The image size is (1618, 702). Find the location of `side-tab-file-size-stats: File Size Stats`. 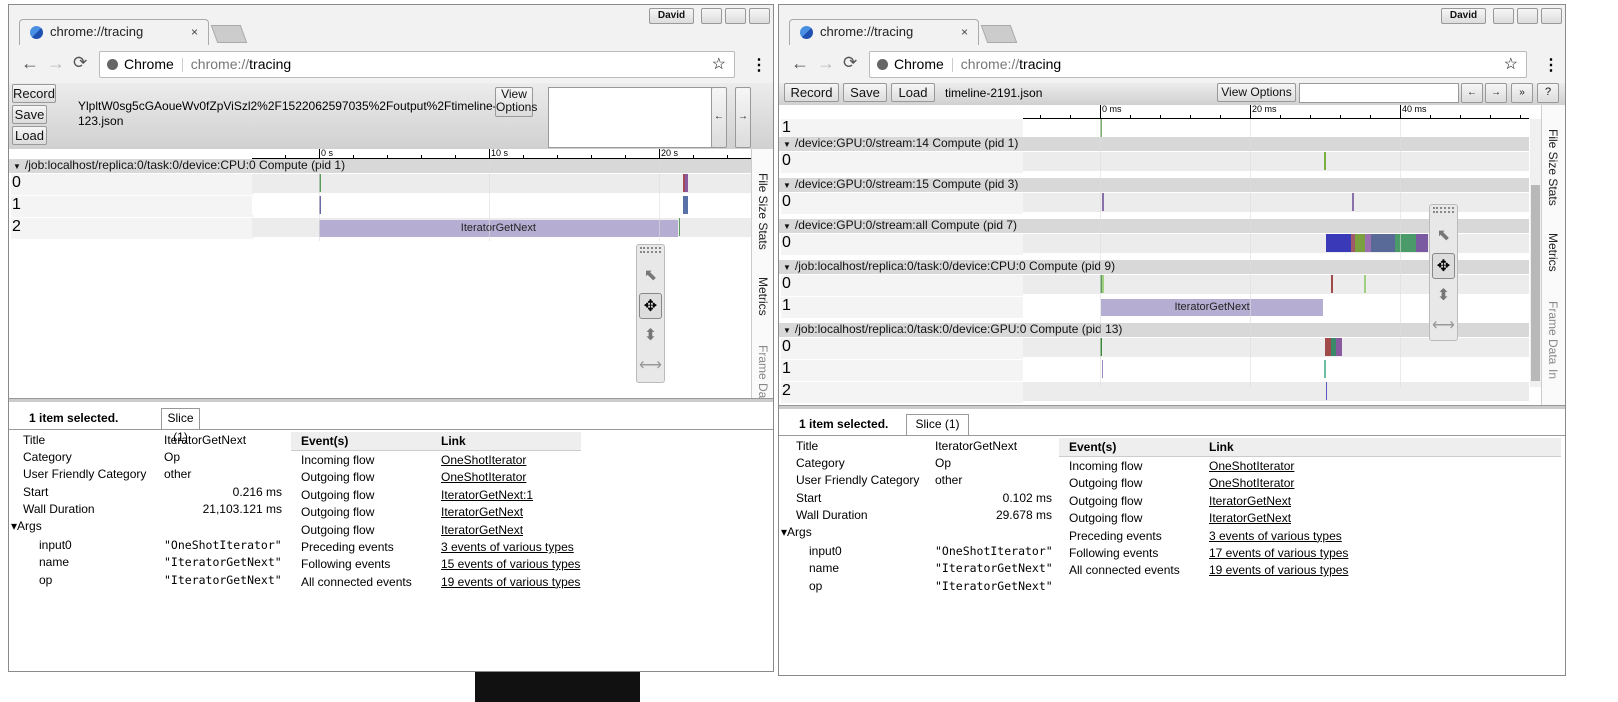

side-tab-file-size-stats: File Size Stats is located at coordinates (763, 211).